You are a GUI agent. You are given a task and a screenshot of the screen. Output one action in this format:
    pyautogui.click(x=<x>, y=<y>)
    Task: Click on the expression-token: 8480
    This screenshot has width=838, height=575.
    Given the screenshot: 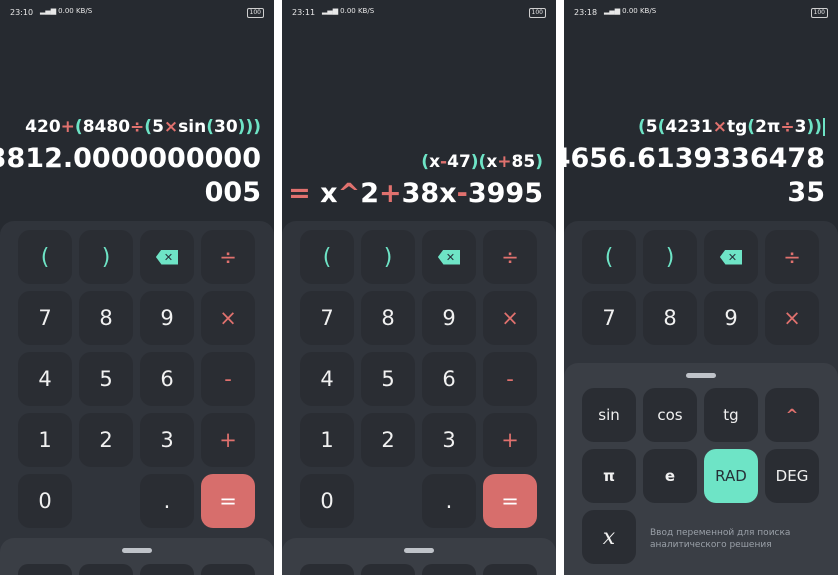 What is the action you would take?
    pyautogui.click(x=106, y=127)
    